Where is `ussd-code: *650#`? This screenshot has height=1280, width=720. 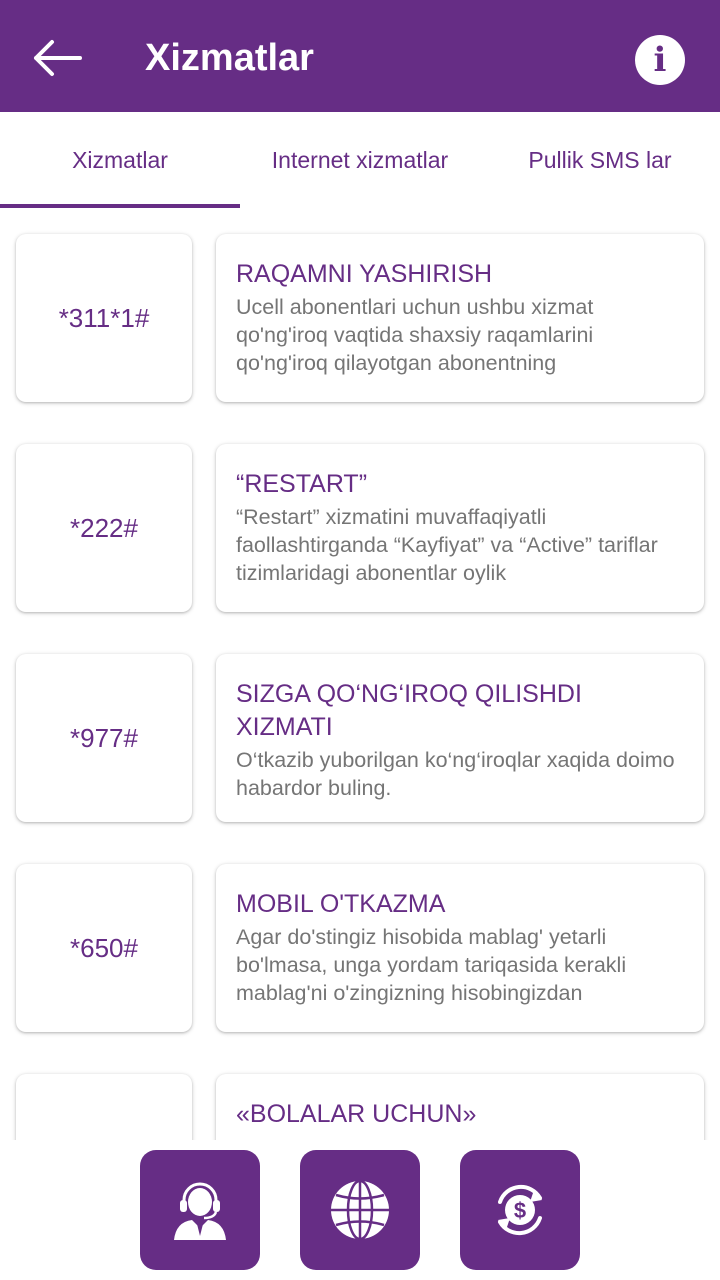 ussd-code: *650# is located at coordinates (104, 947).